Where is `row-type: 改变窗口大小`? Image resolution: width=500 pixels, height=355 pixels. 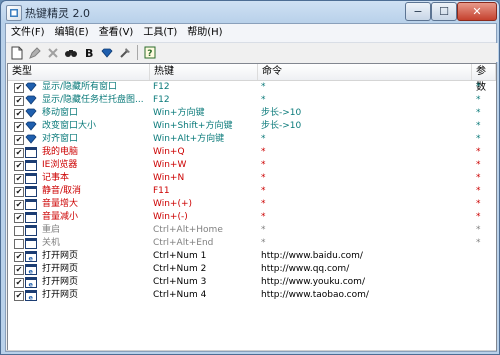
row-type: 改变窗口大小 is located at coordinates (69, 126).